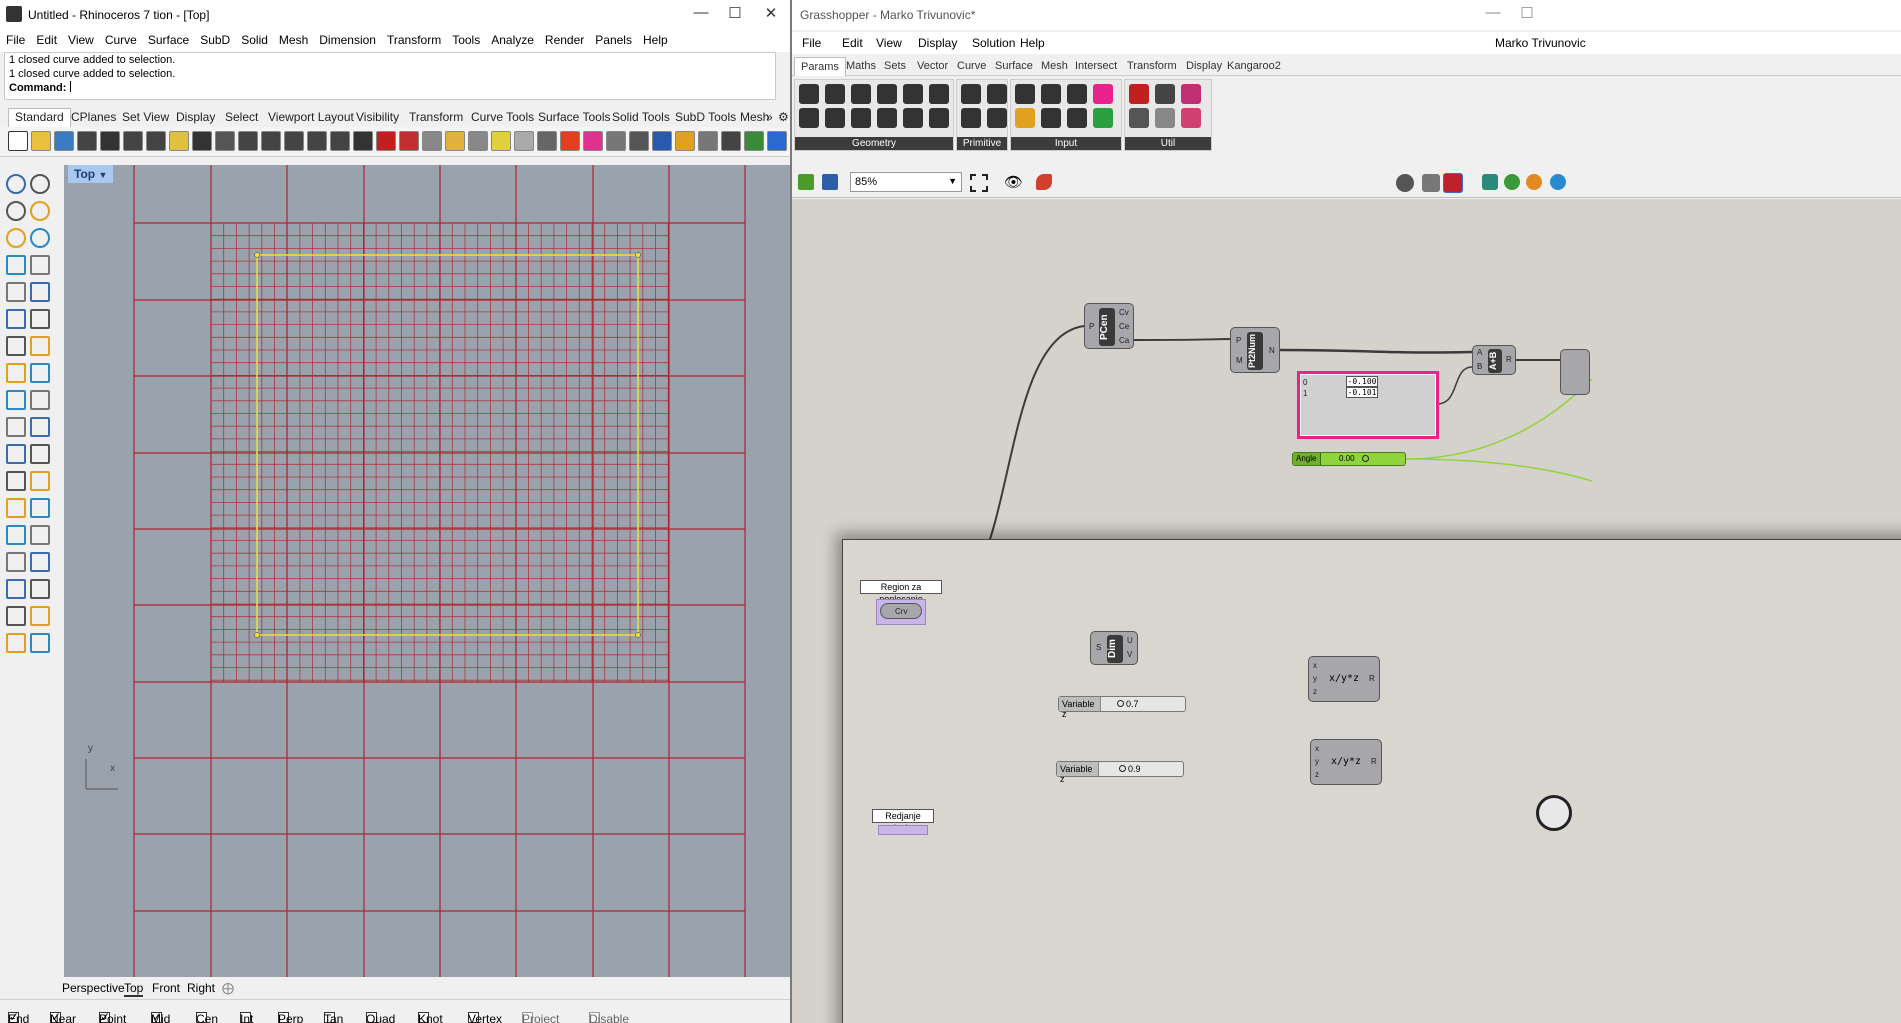 The width and height of the screenshot is (1901, 1023). Describe the element at coordinates (502, 117) in the screenshot. I see `toolbar-tab-curve-tools: Curve Tools` at that location.